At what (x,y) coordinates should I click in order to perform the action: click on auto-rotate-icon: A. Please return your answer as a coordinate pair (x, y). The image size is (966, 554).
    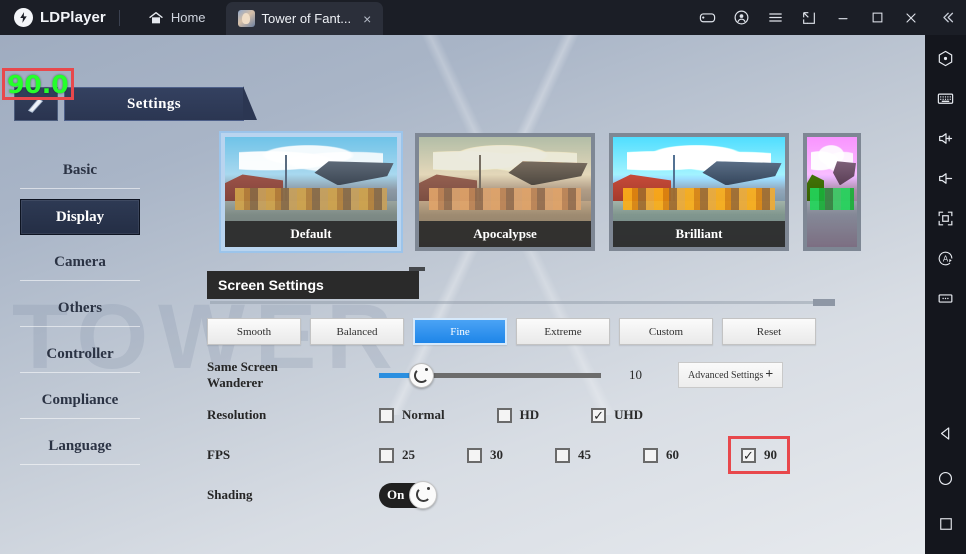
    Looking at the image, I should click on (945, 258).